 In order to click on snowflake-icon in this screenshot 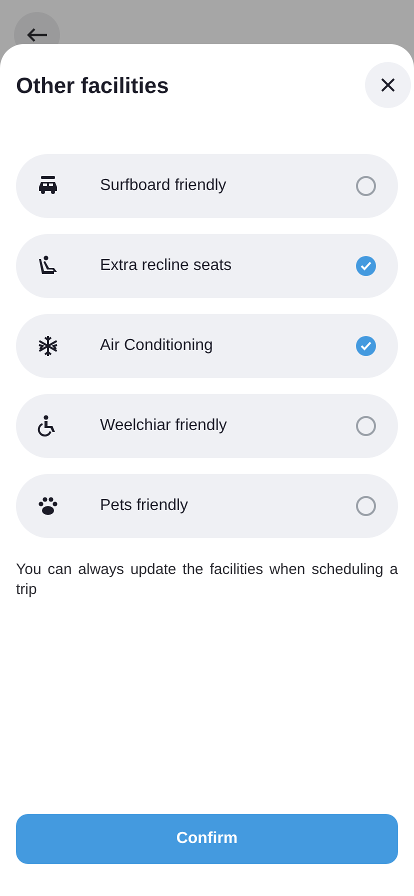, I will do `click(48, 346)`.